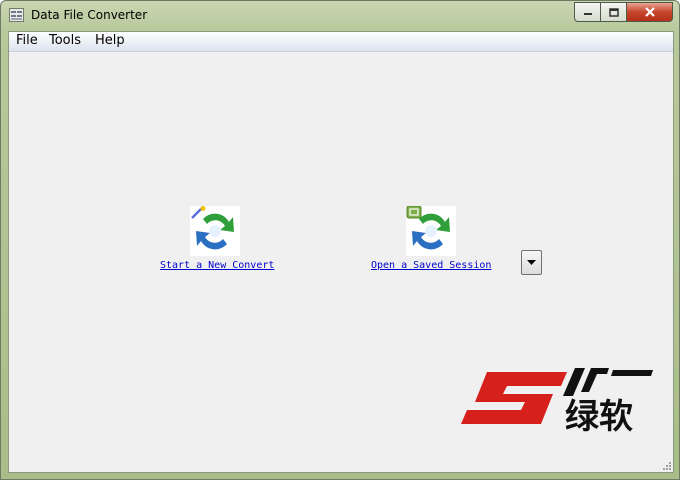  I want to click on minimize-button, so click(587, 12).